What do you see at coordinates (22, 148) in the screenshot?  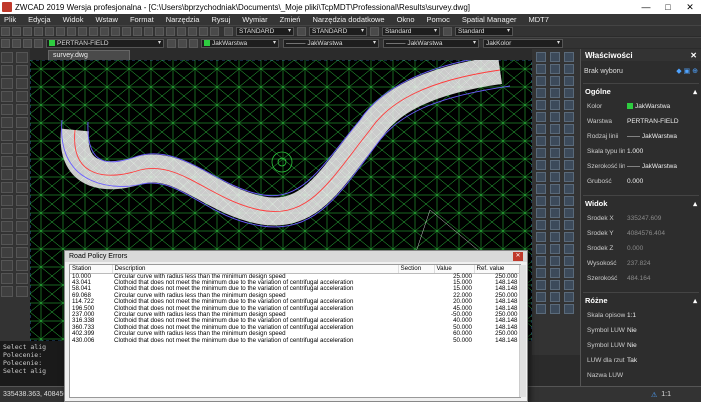 I see `scale-icon` at bounding box center [22, 148].